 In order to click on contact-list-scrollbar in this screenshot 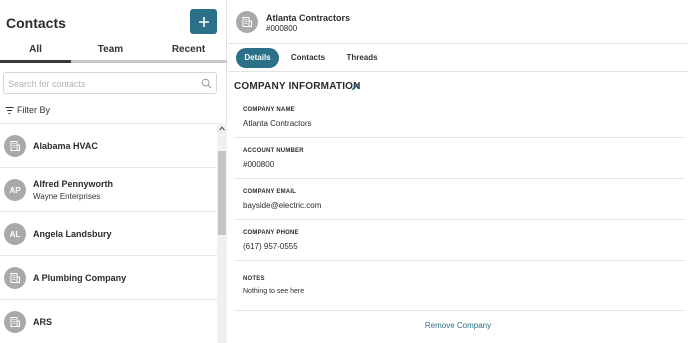, I will do `click(222, 233)`.